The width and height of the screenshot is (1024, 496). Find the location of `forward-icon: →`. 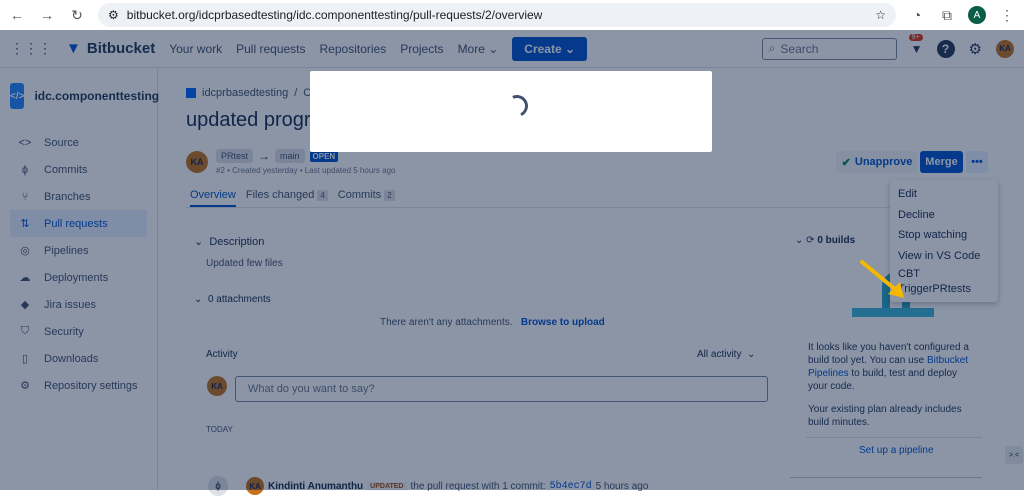

forward-icon: → is located at coordinates (47, 15).